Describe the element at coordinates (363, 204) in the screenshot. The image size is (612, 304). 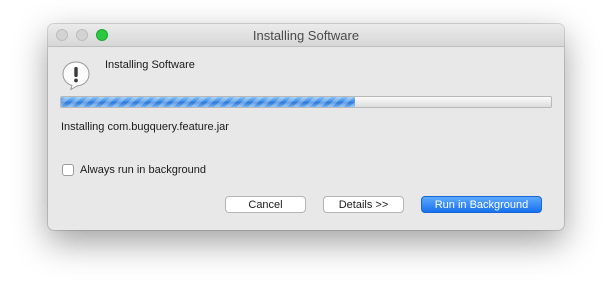
I see `details-button: Details >>` at that location.